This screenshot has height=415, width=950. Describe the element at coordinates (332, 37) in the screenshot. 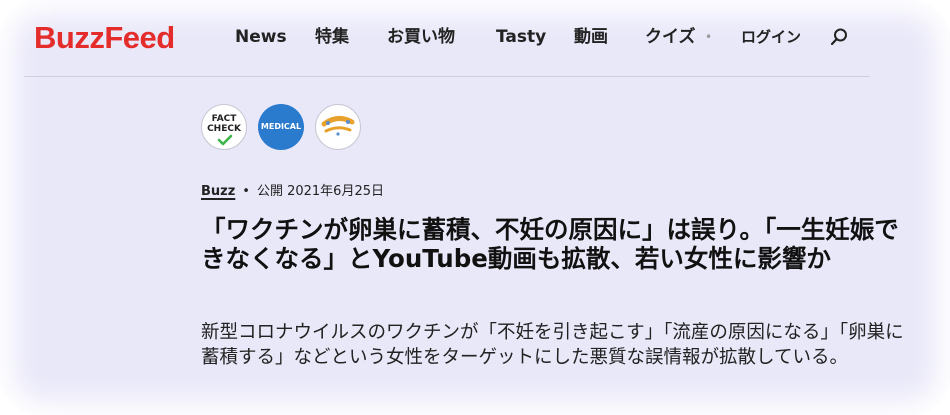

I see `nav-features: 特集` at that location.